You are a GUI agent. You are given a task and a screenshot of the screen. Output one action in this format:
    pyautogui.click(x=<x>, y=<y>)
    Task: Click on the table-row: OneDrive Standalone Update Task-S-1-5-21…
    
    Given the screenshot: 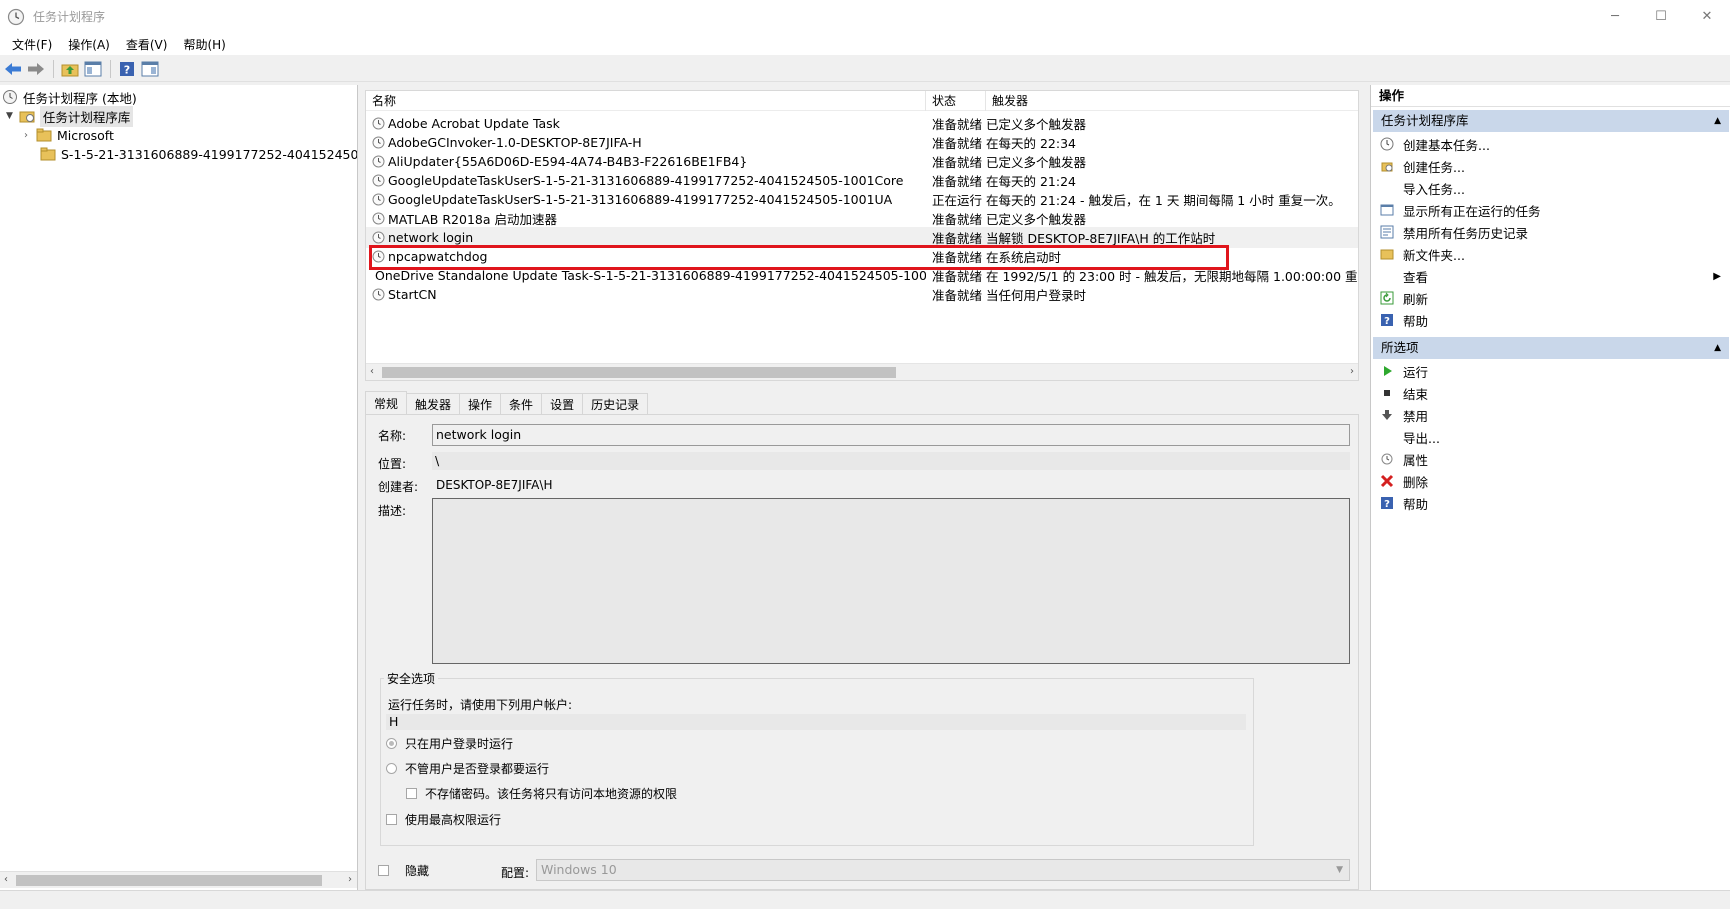 What is the action you would take?
    pyautogui.click(x=862, y=275)
    